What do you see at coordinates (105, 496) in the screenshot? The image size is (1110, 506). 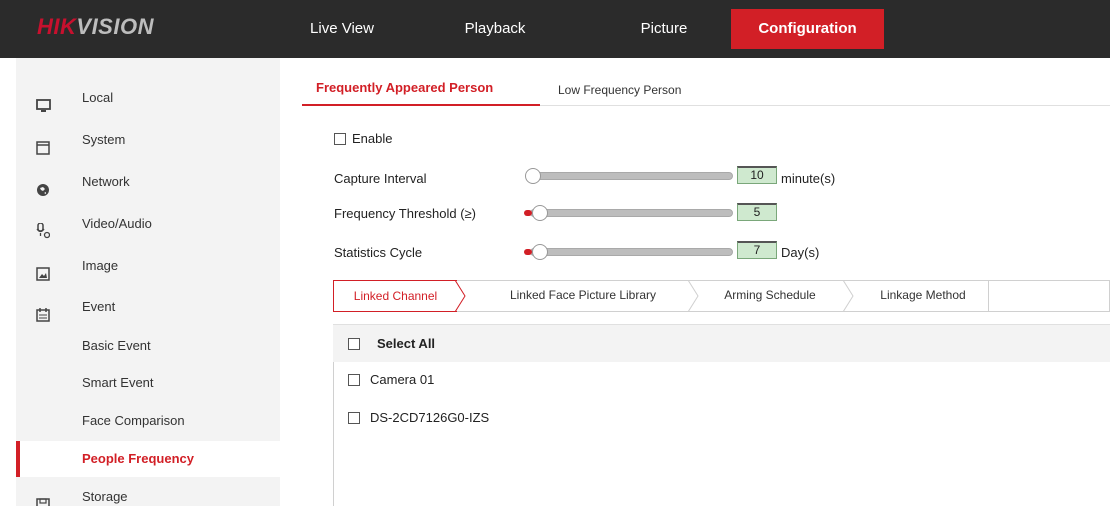 I see `sidebar-item-label: Storage` at bounding box center [105, 496].